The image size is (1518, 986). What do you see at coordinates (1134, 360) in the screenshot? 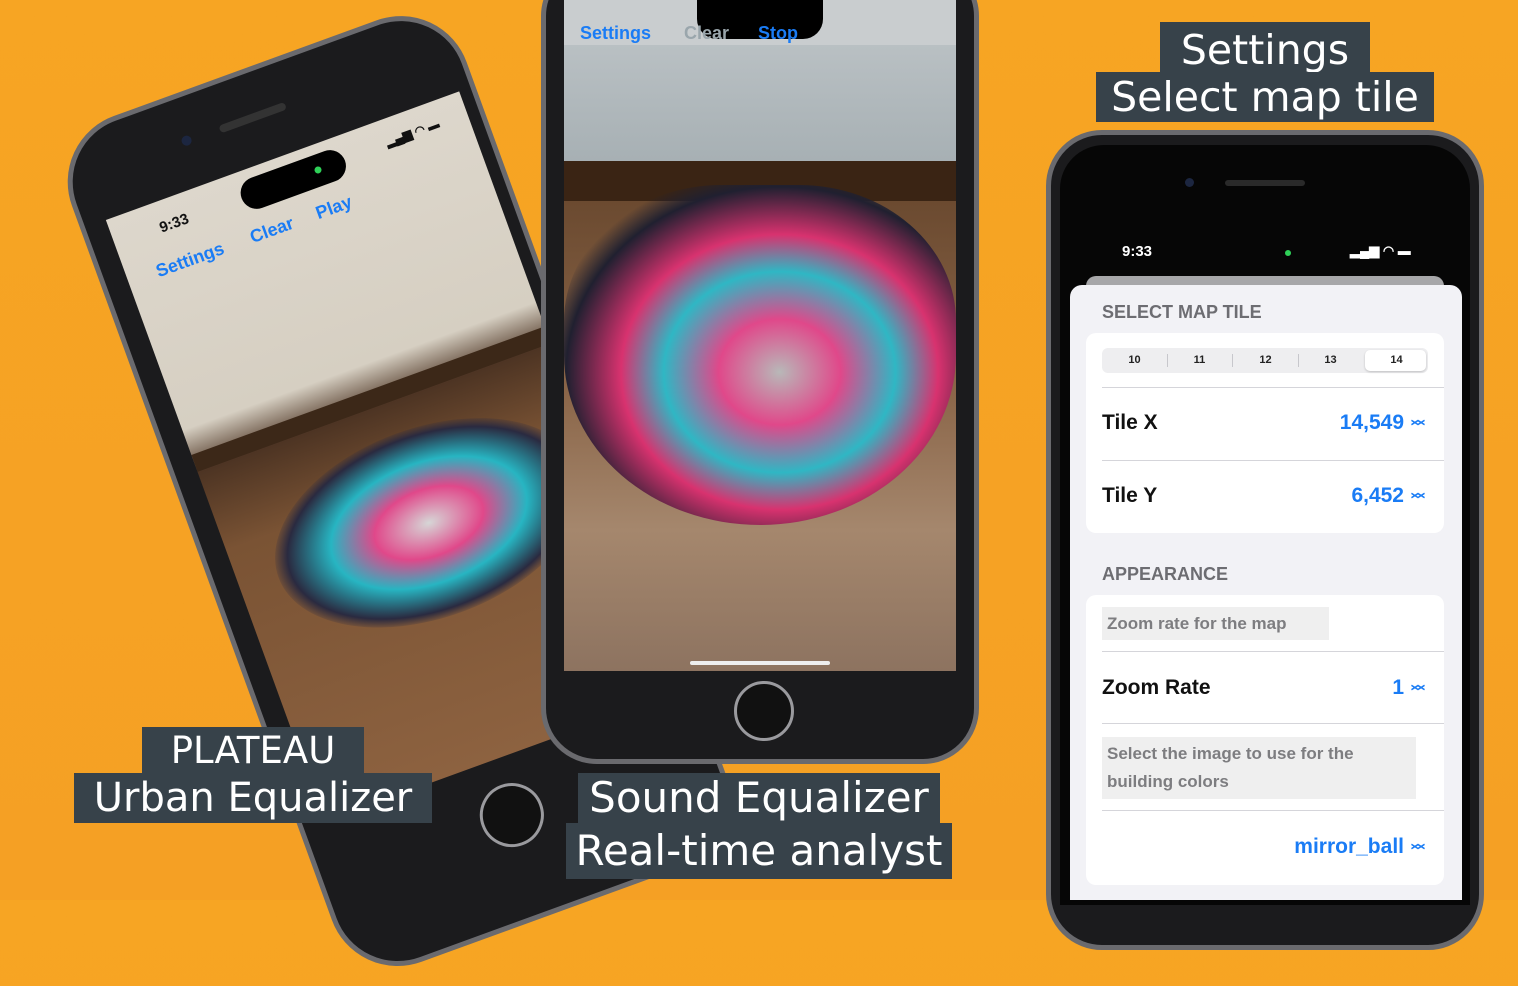
I see `segment-10: 10` at bounding box center [1134, 360].